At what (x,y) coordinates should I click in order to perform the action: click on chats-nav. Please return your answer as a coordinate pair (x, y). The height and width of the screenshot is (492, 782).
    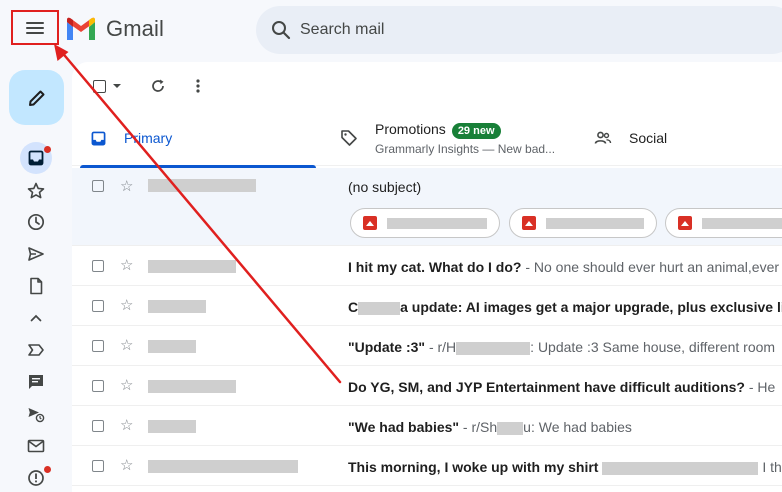
    Looking at the image, I should click on (36, 382).